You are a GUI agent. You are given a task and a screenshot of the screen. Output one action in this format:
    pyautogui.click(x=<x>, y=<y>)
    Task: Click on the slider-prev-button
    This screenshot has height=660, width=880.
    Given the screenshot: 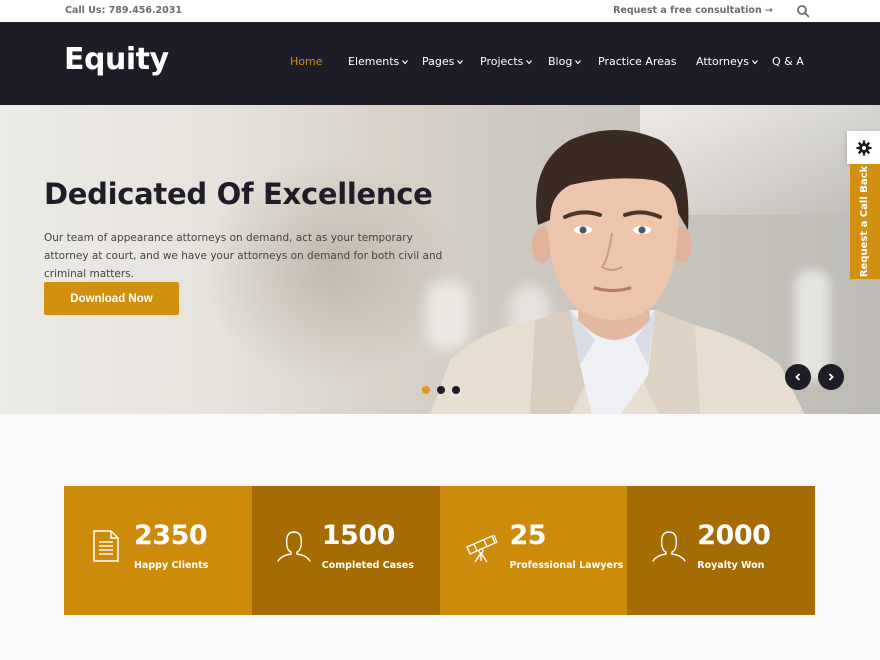 What is the action you would take?
    pyautogui.click(x=798, y=377)
    